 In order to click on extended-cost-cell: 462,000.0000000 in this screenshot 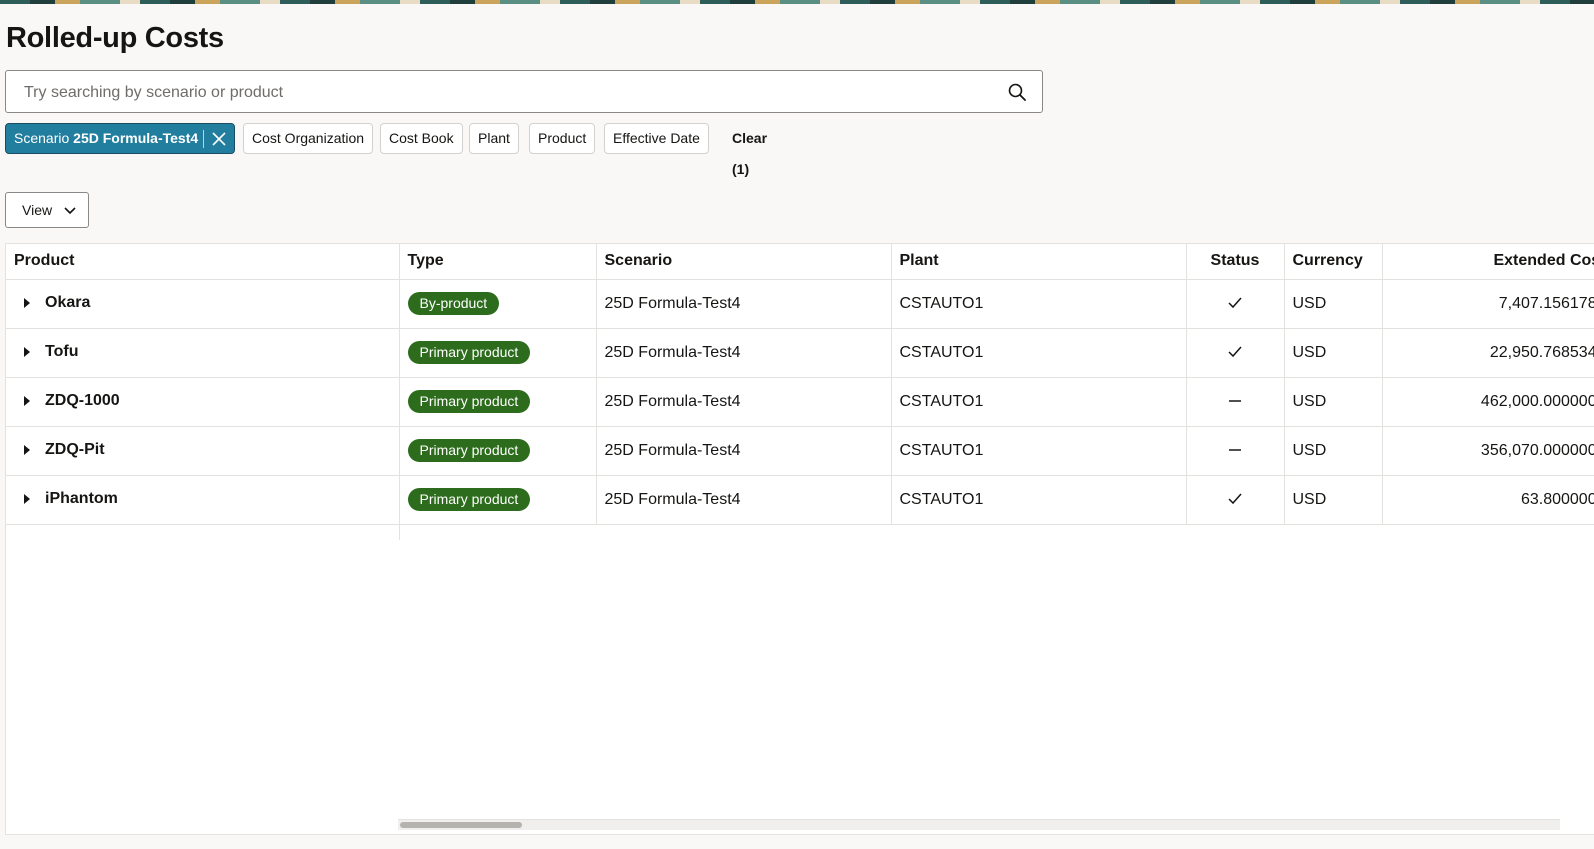, I will do `click(1488, 402)`.